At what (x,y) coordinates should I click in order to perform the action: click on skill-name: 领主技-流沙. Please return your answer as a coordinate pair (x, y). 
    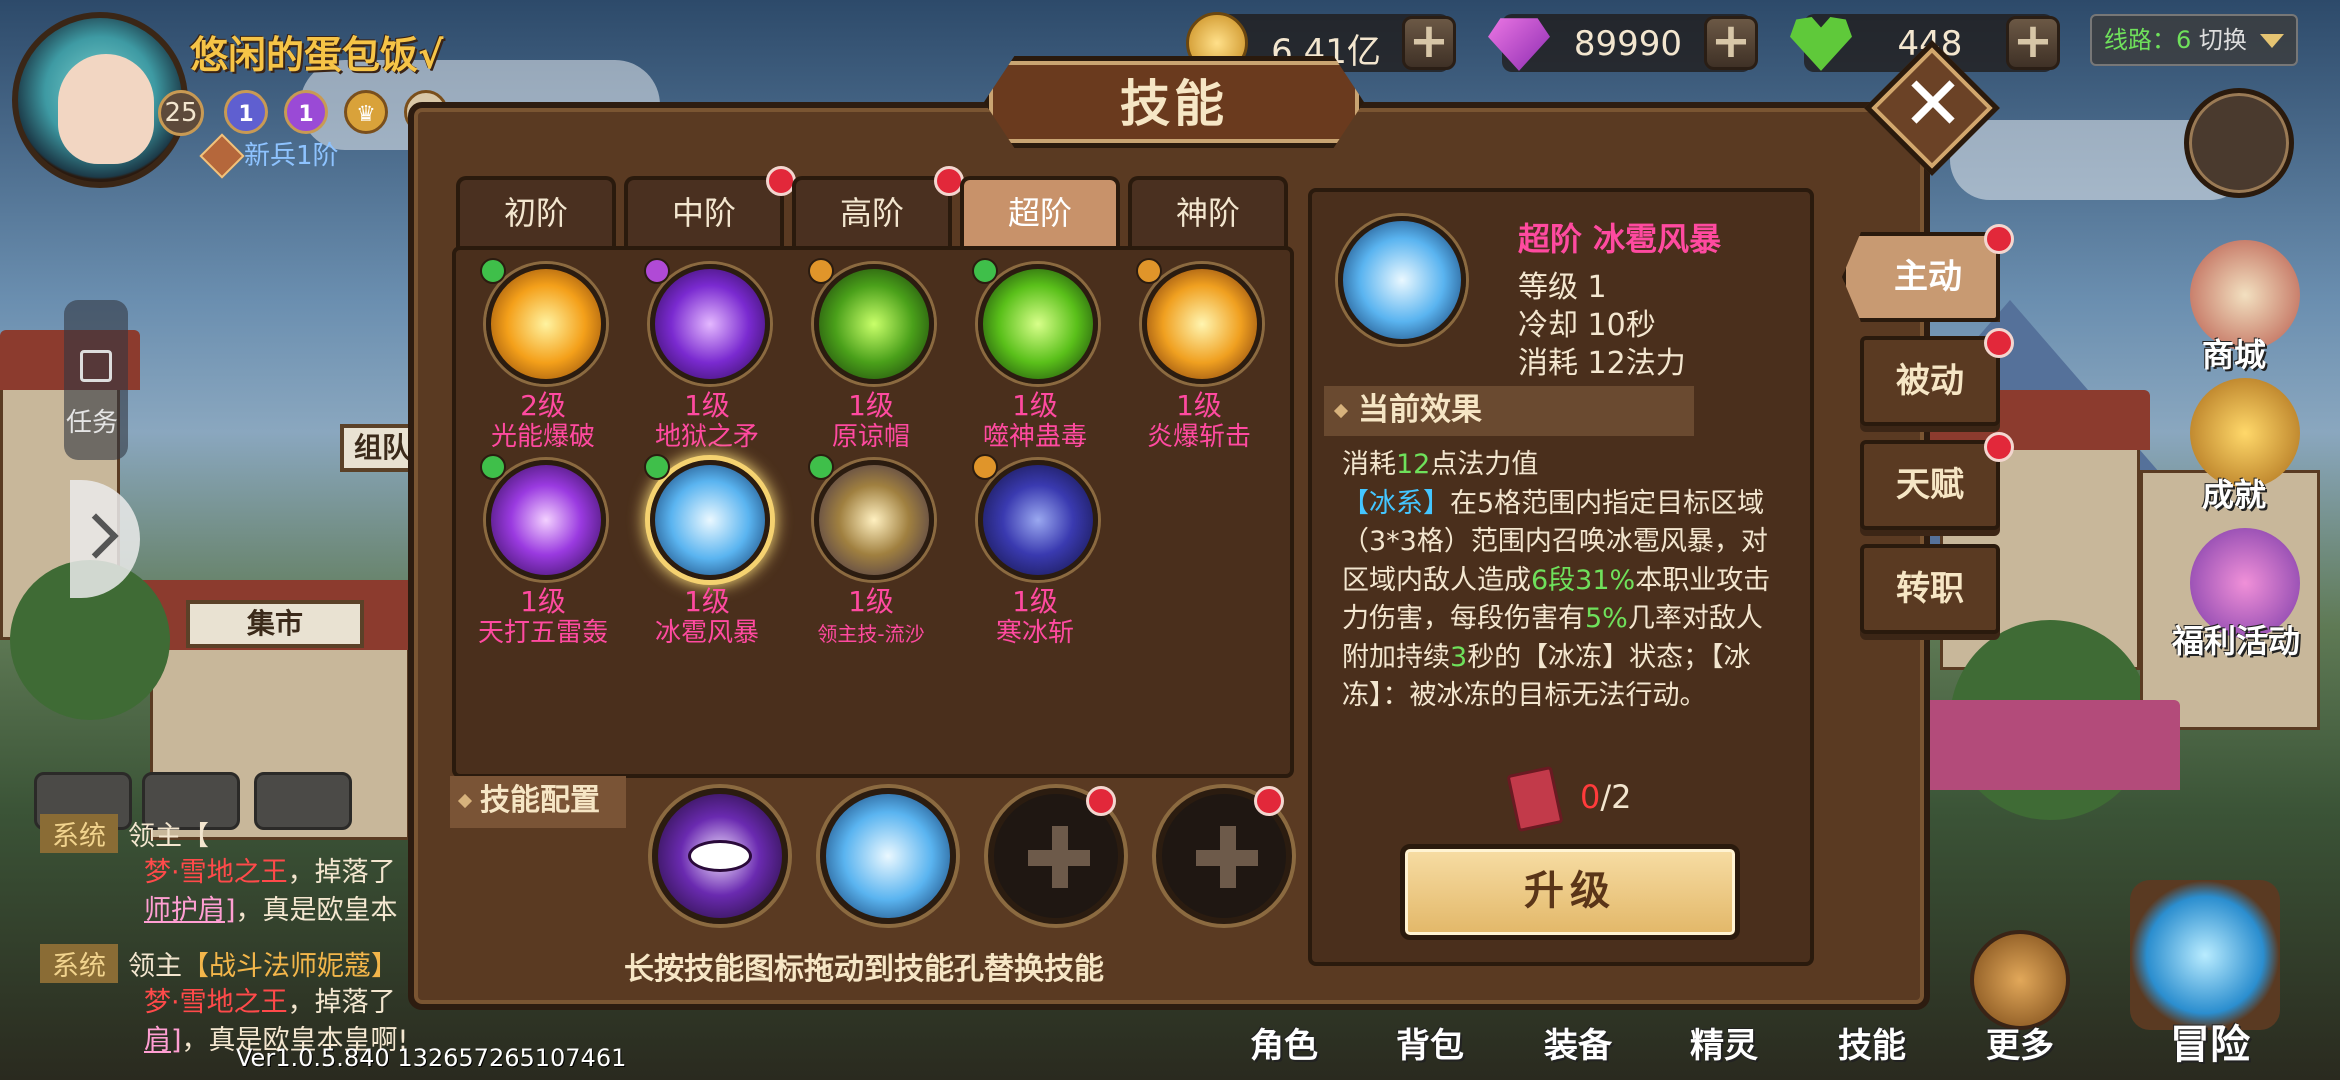
    Looking at the image, I should click on (871, 634).